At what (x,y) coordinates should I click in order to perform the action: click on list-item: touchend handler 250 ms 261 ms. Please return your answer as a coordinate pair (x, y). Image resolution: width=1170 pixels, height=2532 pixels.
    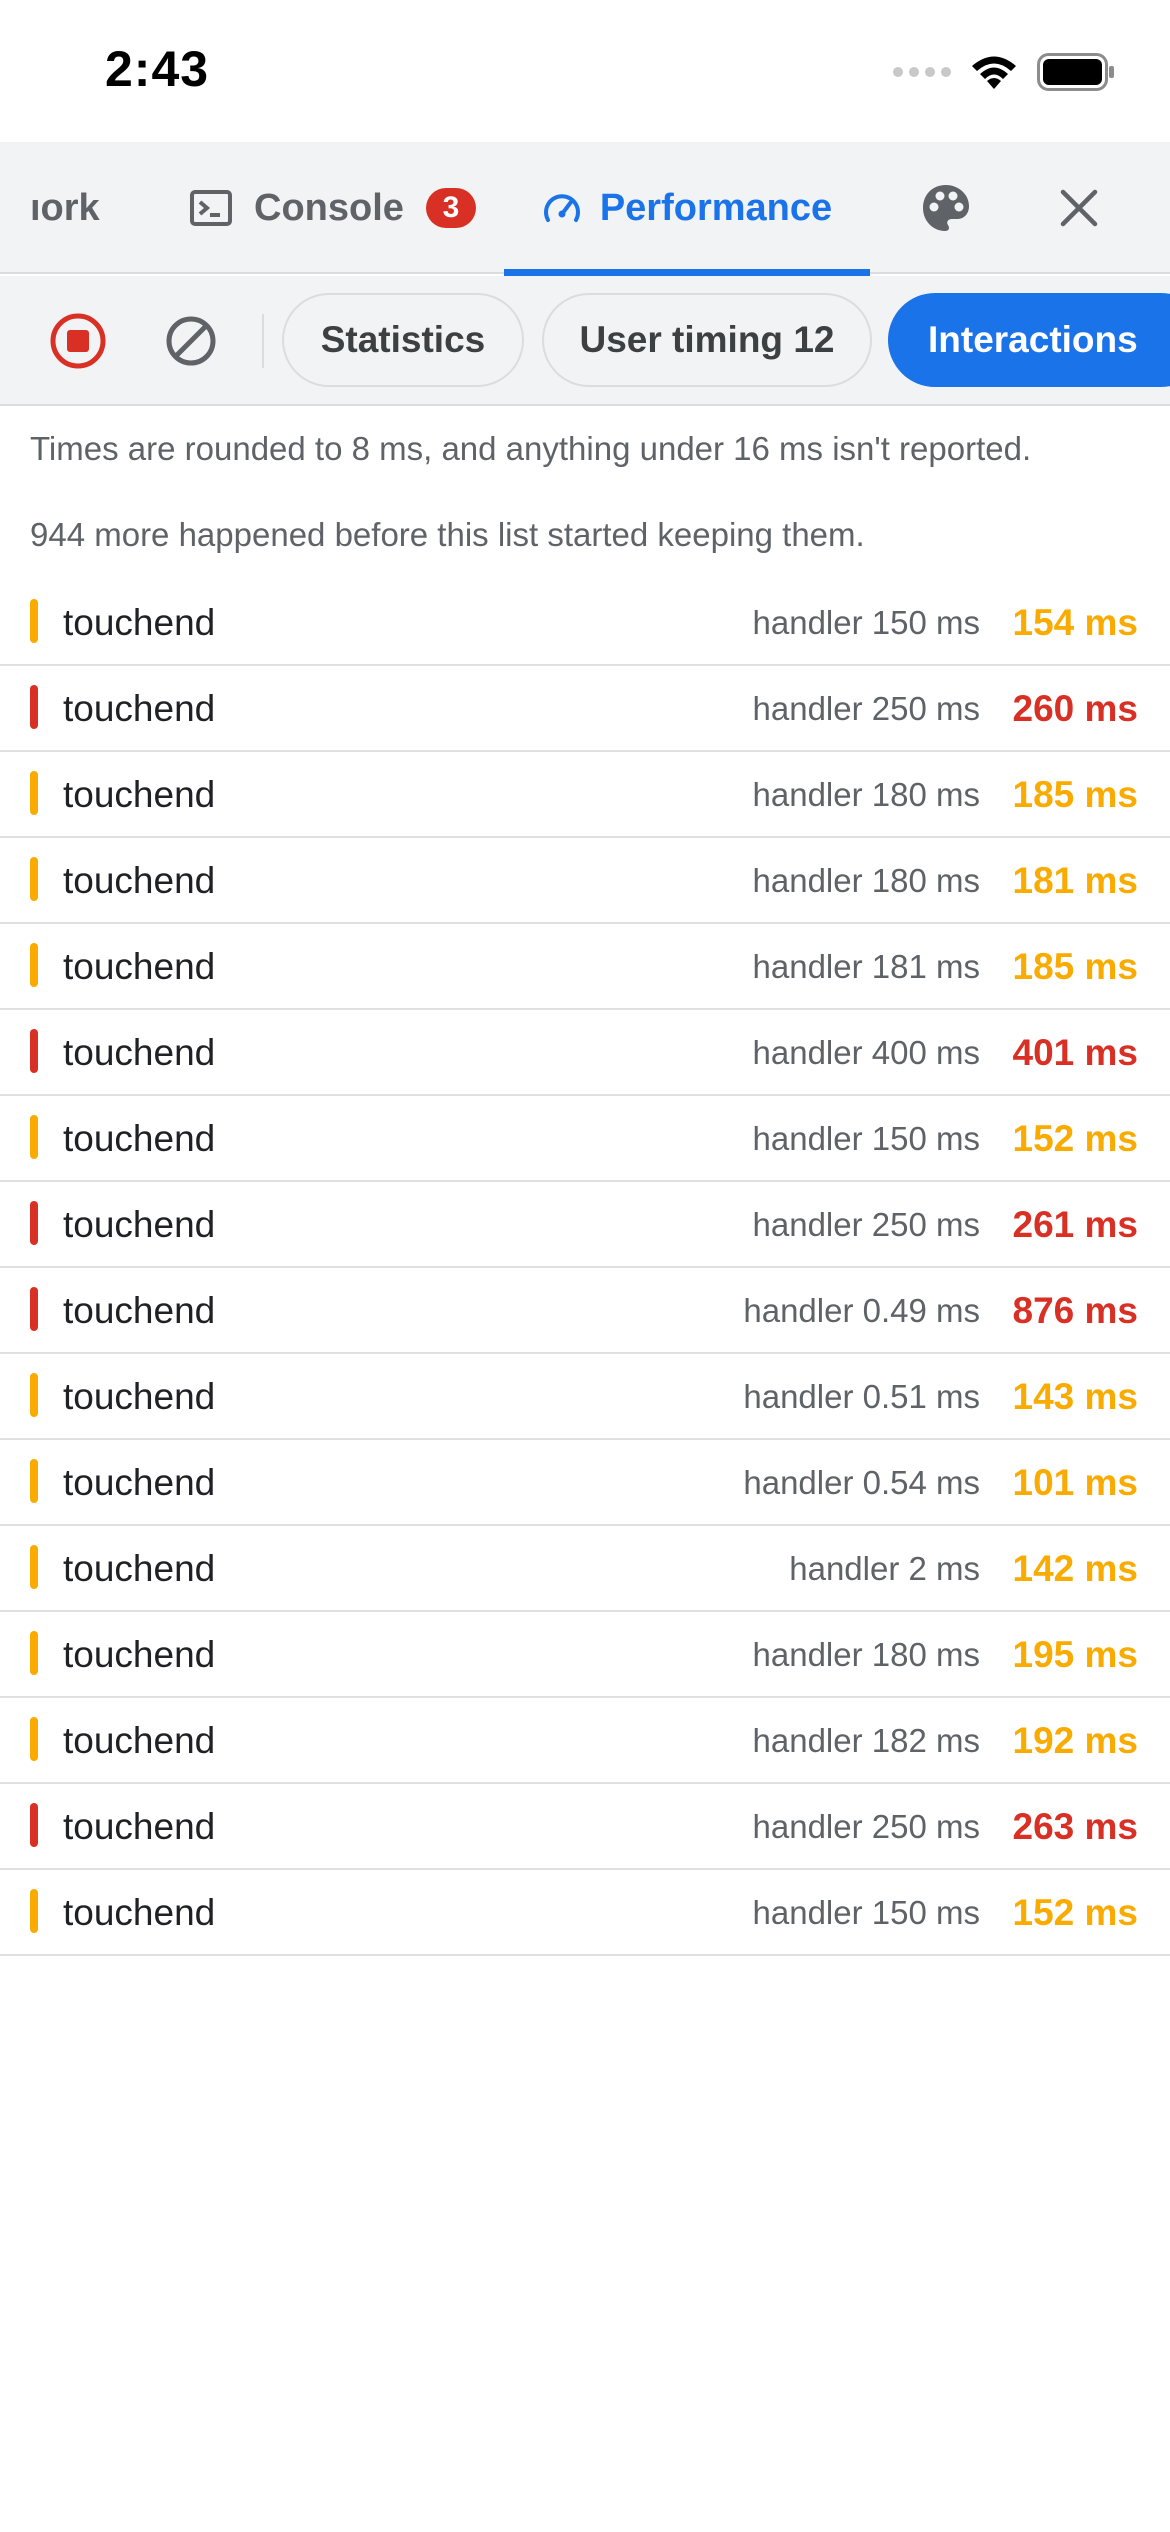
    Looking at the image, I should click on (585, 1225).